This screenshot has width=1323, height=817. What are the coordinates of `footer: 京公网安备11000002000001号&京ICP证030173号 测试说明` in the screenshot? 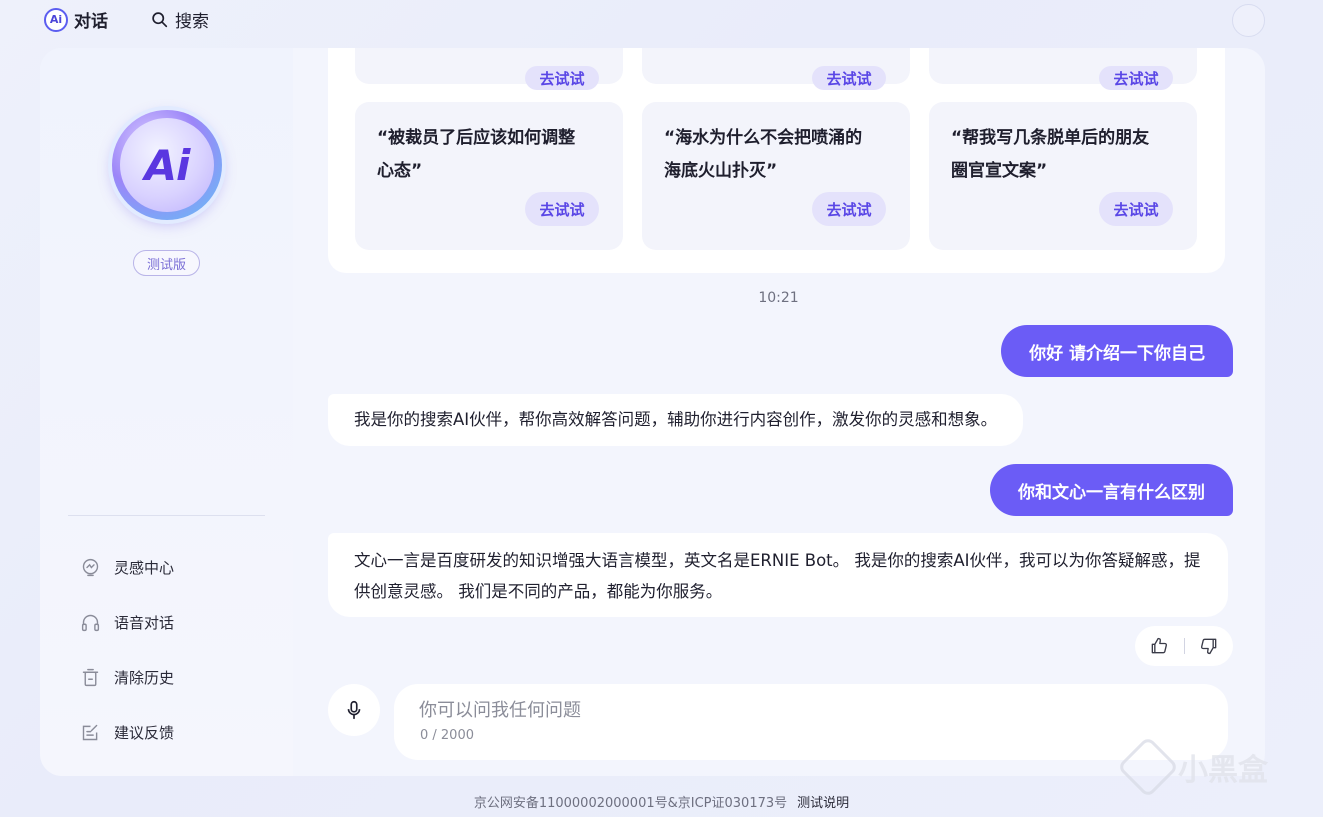 It's located at (661, 801).